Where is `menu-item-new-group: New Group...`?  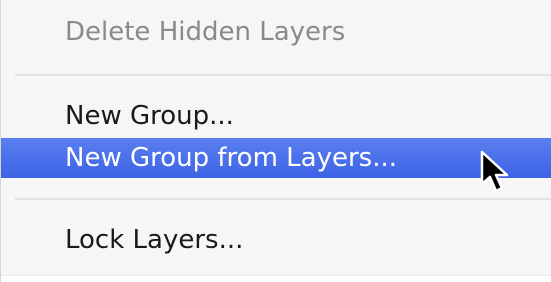 menu-item-new-group: New Group... is located at coordinates (276, 116).